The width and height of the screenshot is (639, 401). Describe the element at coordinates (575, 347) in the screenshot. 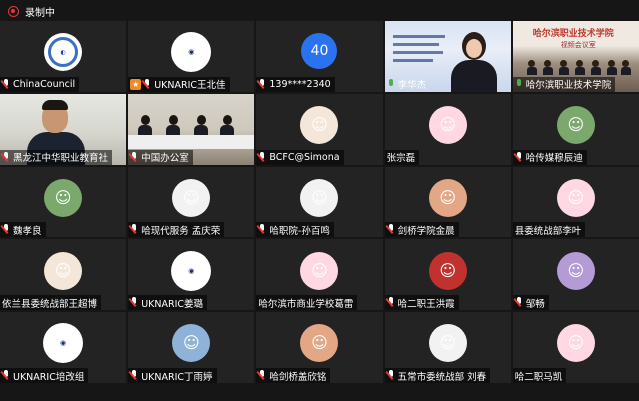

I see `participant-tile: ☺ 哈二职马凯` at that location.